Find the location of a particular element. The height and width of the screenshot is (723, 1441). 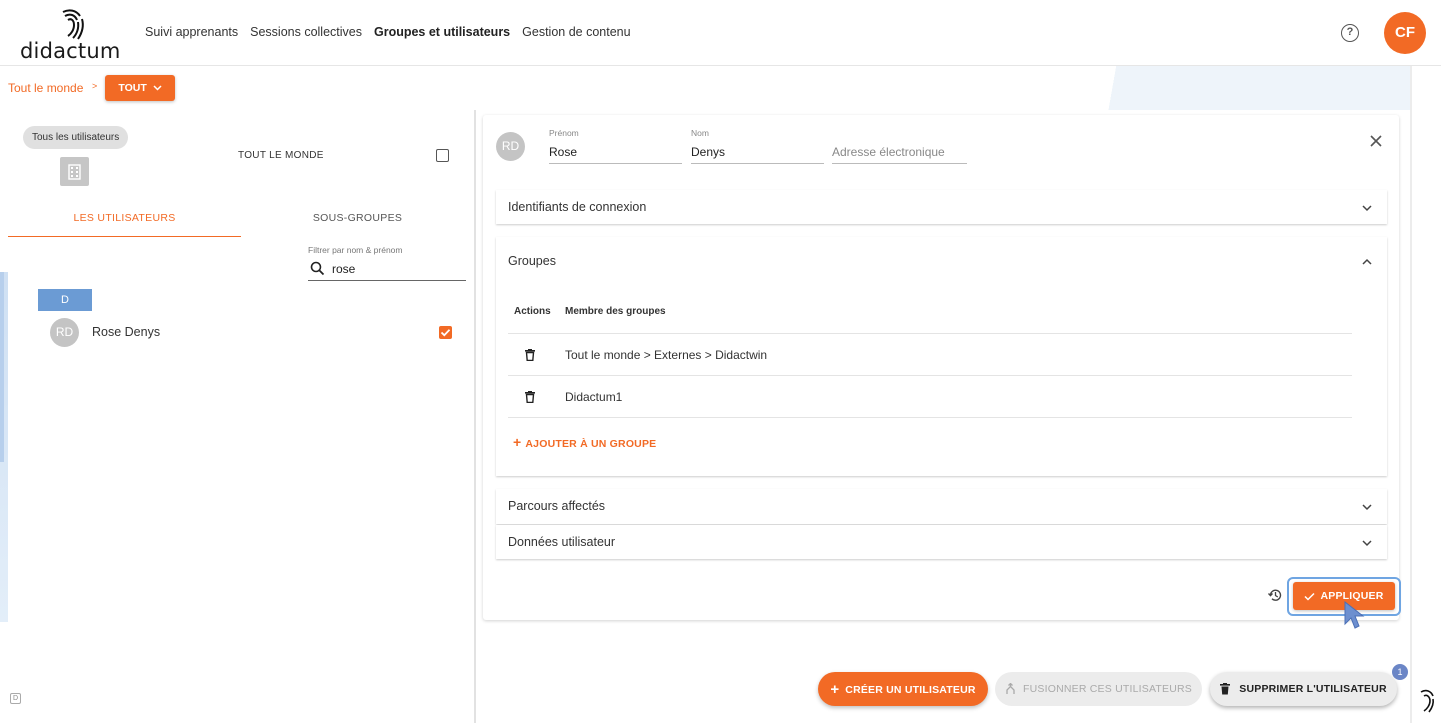

help-icon: ? is located at coordinates (1350, 33).